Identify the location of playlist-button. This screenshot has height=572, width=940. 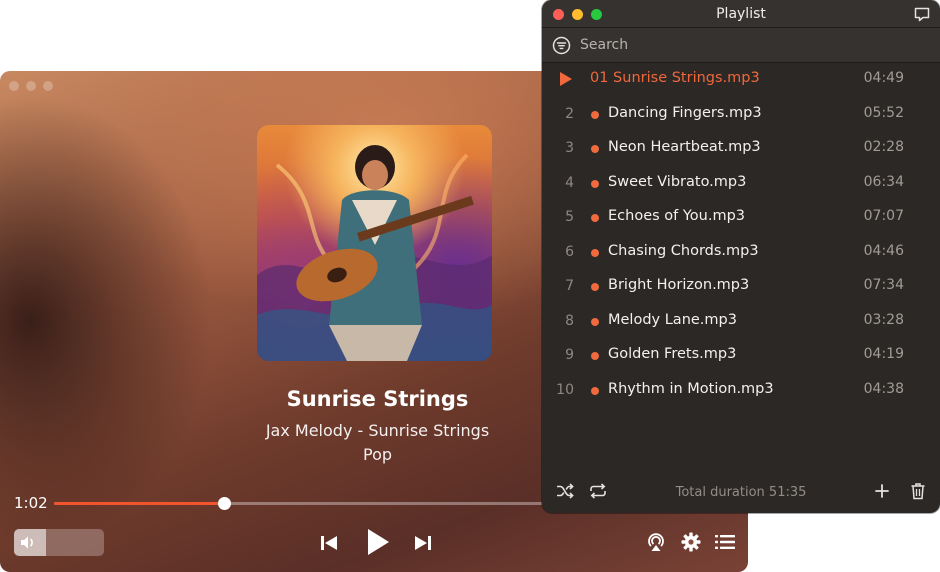
(725, 542).